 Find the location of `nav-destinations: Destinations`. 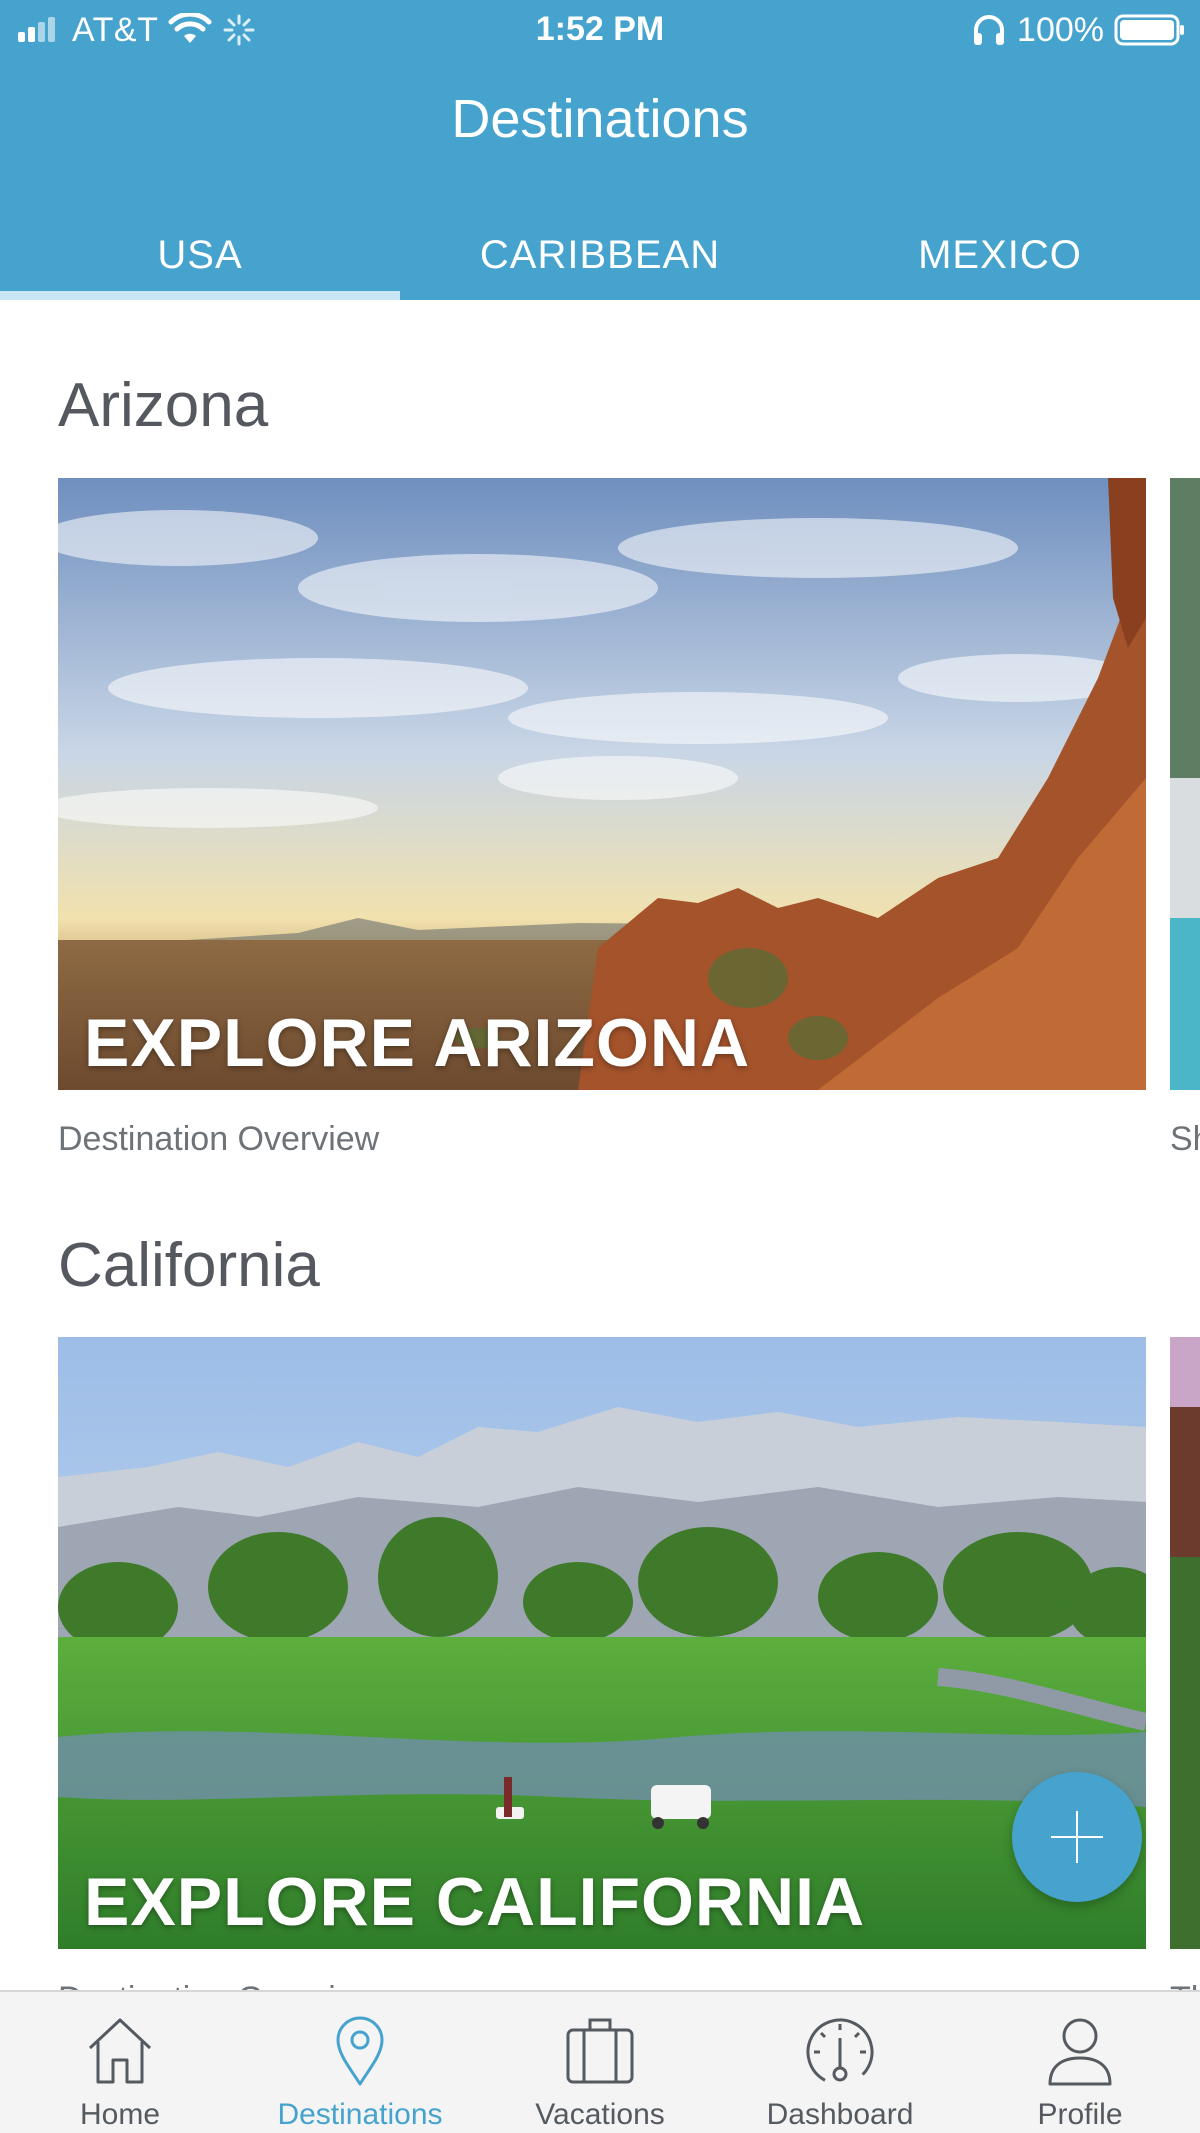

nav-destinations: Destinations is located at coordinates (360, 2062).